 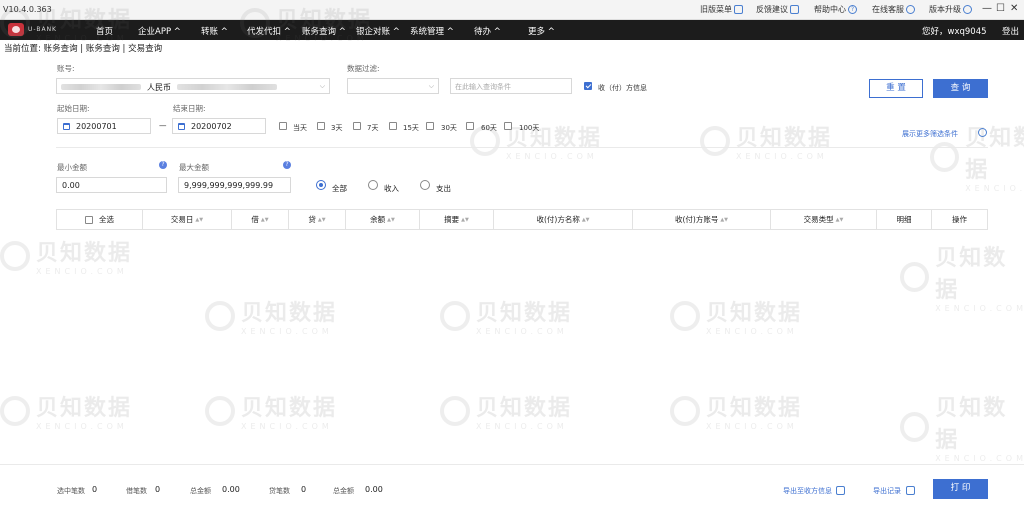 What do you see at coordinates (716, 9) in the screenshot?
I see `old-menu-label: 旧版菜单` at bounding box center [716, 9].